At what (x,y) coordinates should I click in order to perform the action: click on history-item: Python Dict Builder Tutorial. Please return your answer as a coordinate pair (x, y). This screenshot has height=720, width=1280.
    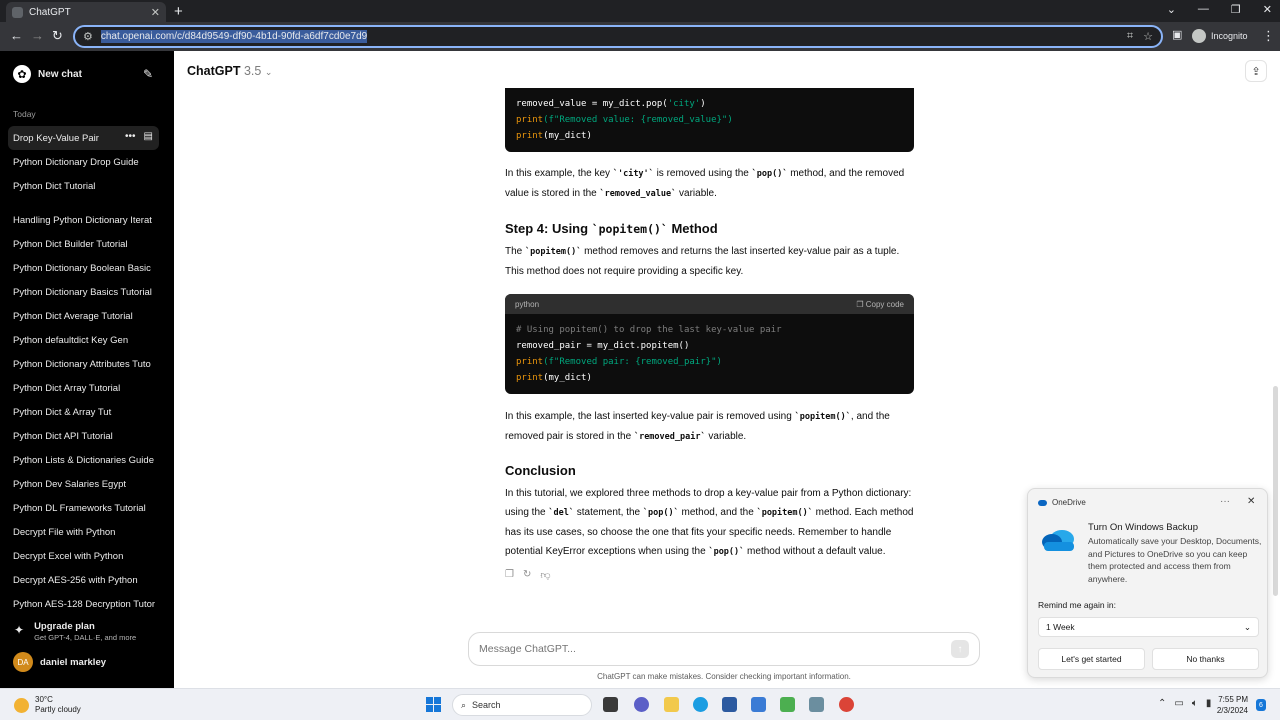
    Looking at the image, I should click on (83, 244).